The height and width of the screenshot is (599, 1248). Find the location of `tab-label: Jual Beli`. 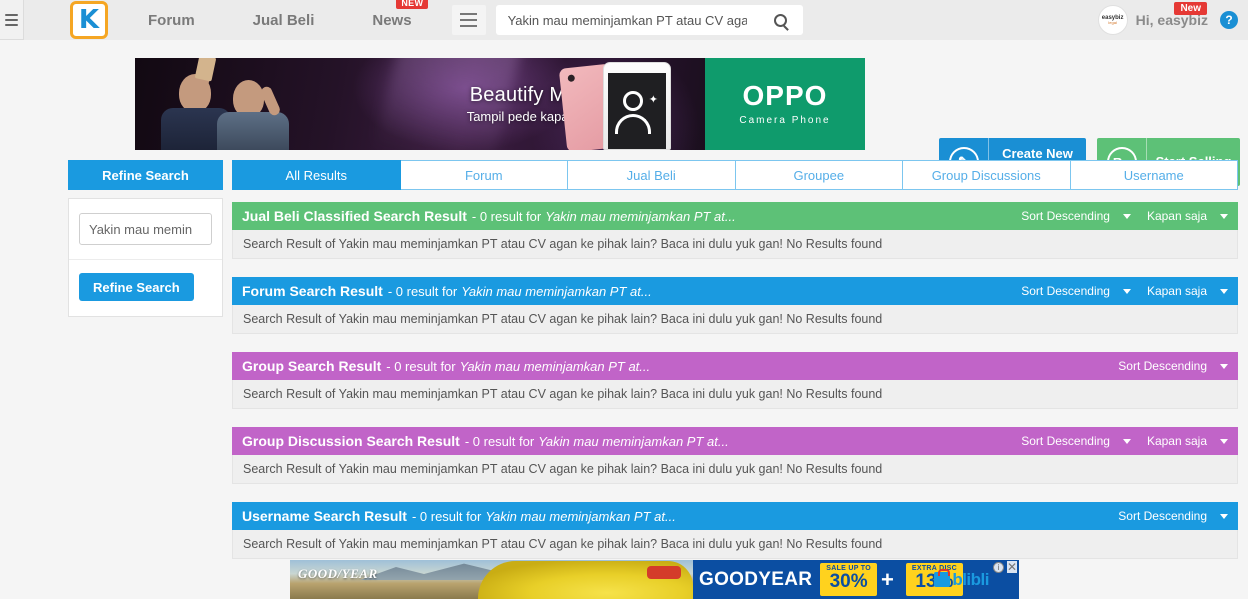

tab-label: Jual Beli is located at coordinates (651, 175).